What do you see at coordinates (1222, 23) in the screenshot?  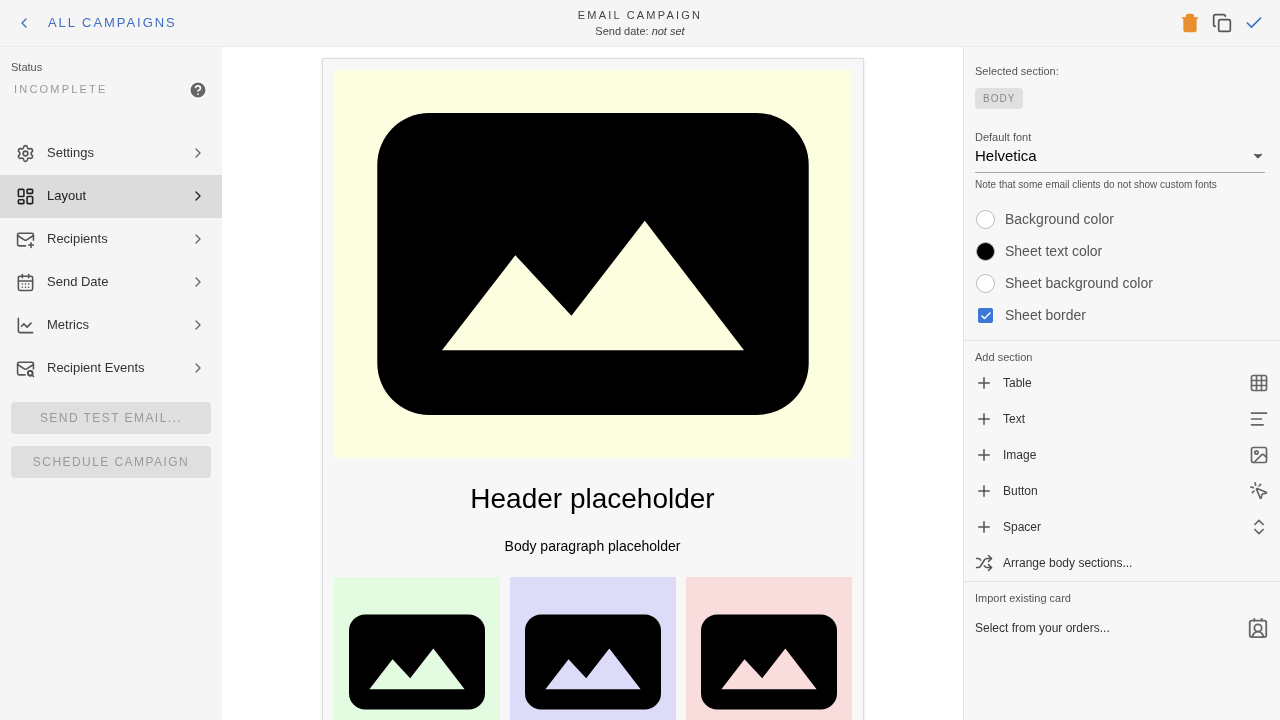 I see `copy-button` at bounding box center [1222, 23].